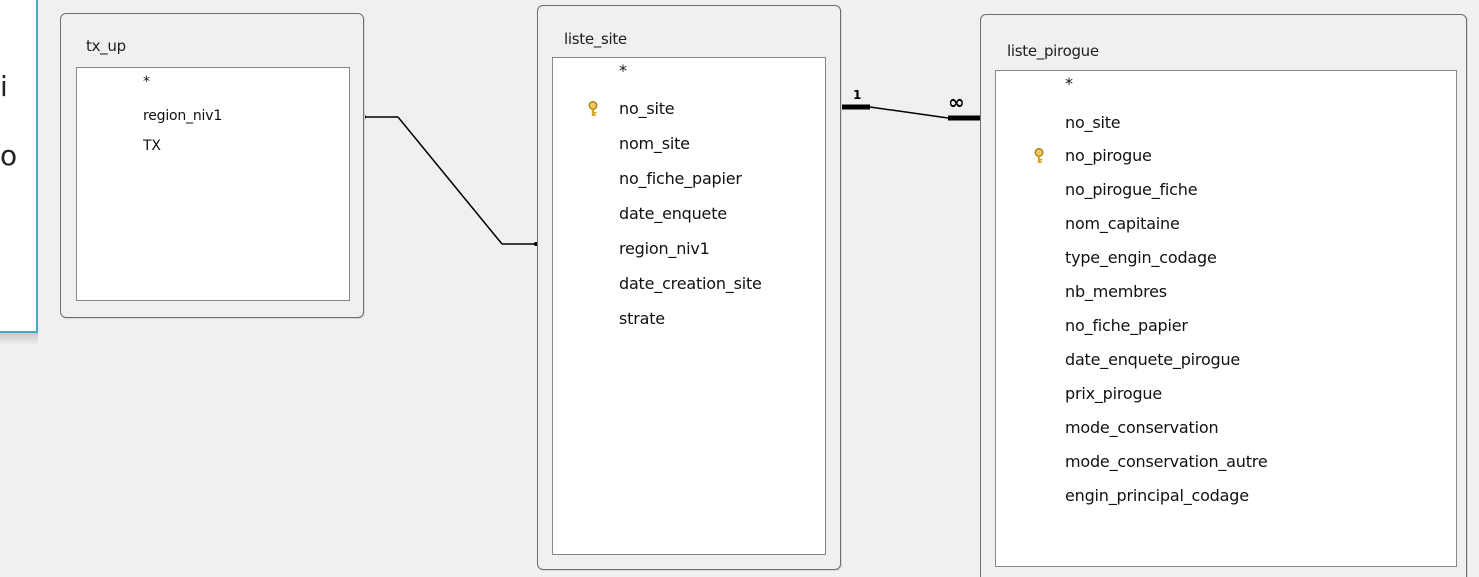 The height and width of the screenshot is (577, 1479). Describe the element at coordinates (213, 184) in the screenshot. I see `field-list: * region_niv1 TX` at that location.